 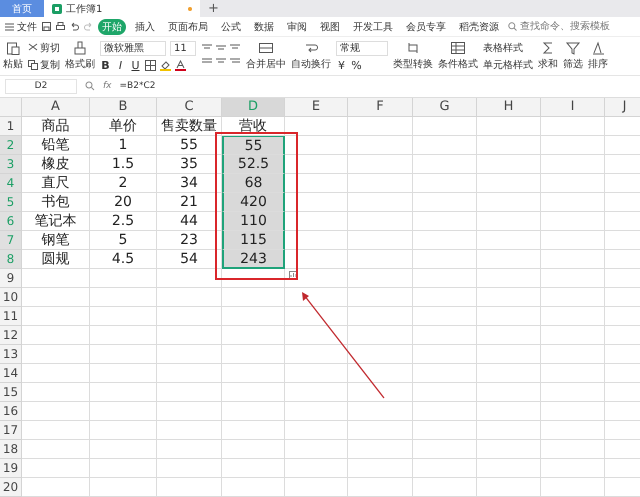 What do you see at coordinates (189, 107) in the screenshot?
I see `column-header: C` at bounding box center [189, 107].